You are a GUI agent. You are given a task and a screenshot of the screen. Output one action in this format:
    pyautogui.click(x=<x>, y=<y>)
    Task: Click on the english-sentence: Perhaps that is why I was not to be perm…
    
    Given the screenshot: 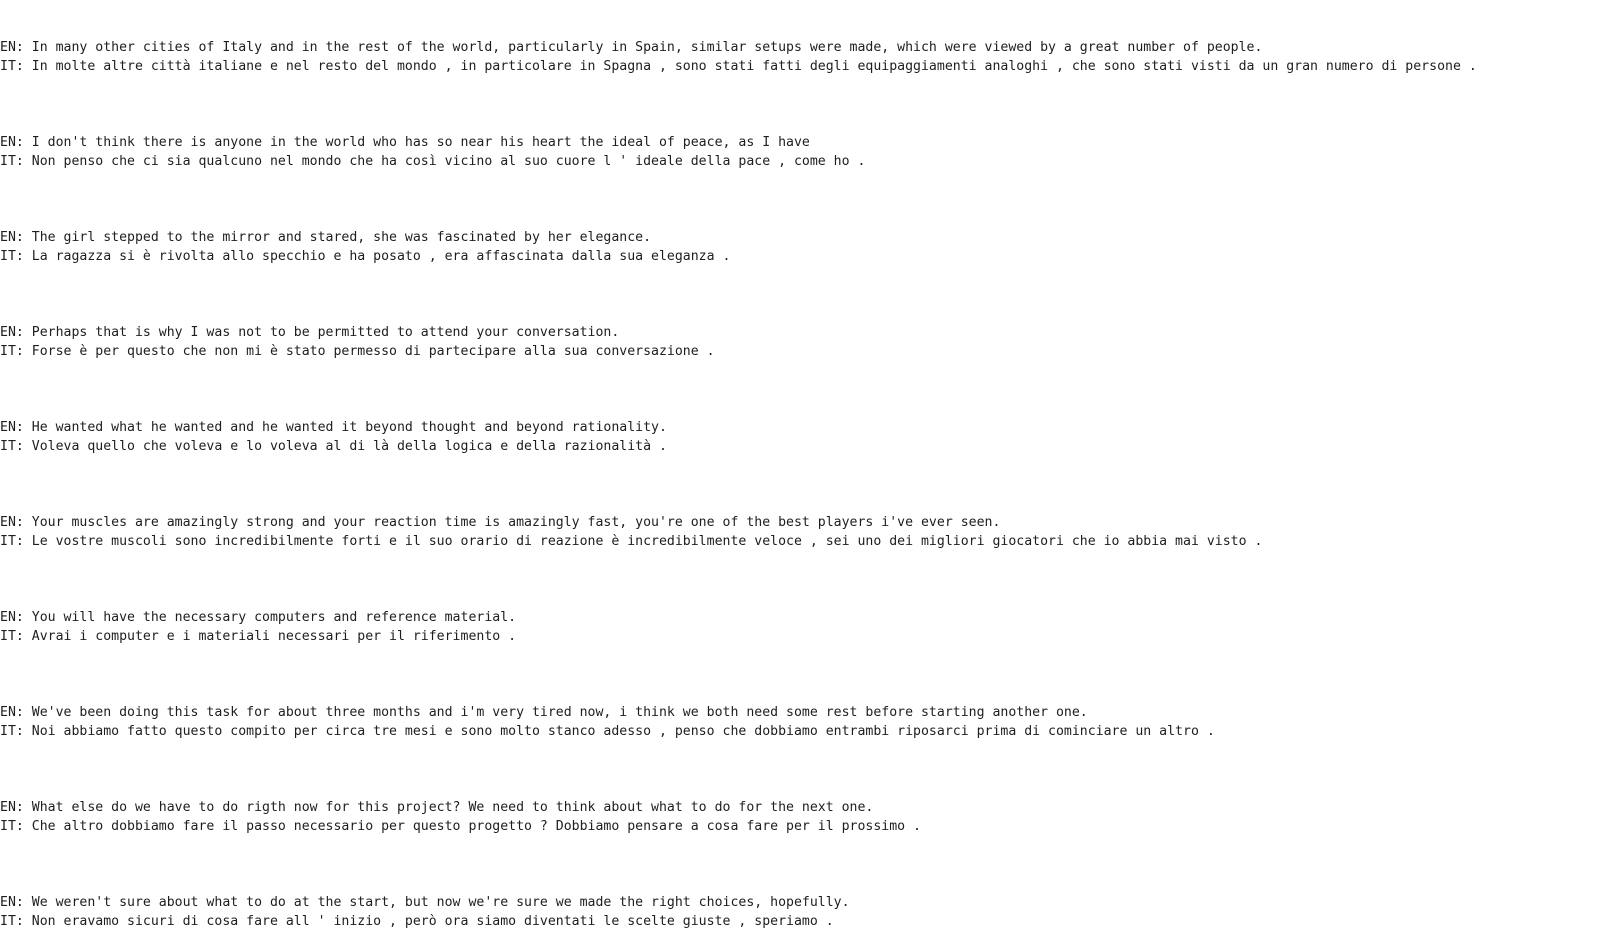 What is the action you would take?
    pyautogui.click(x=325, y=332)
    